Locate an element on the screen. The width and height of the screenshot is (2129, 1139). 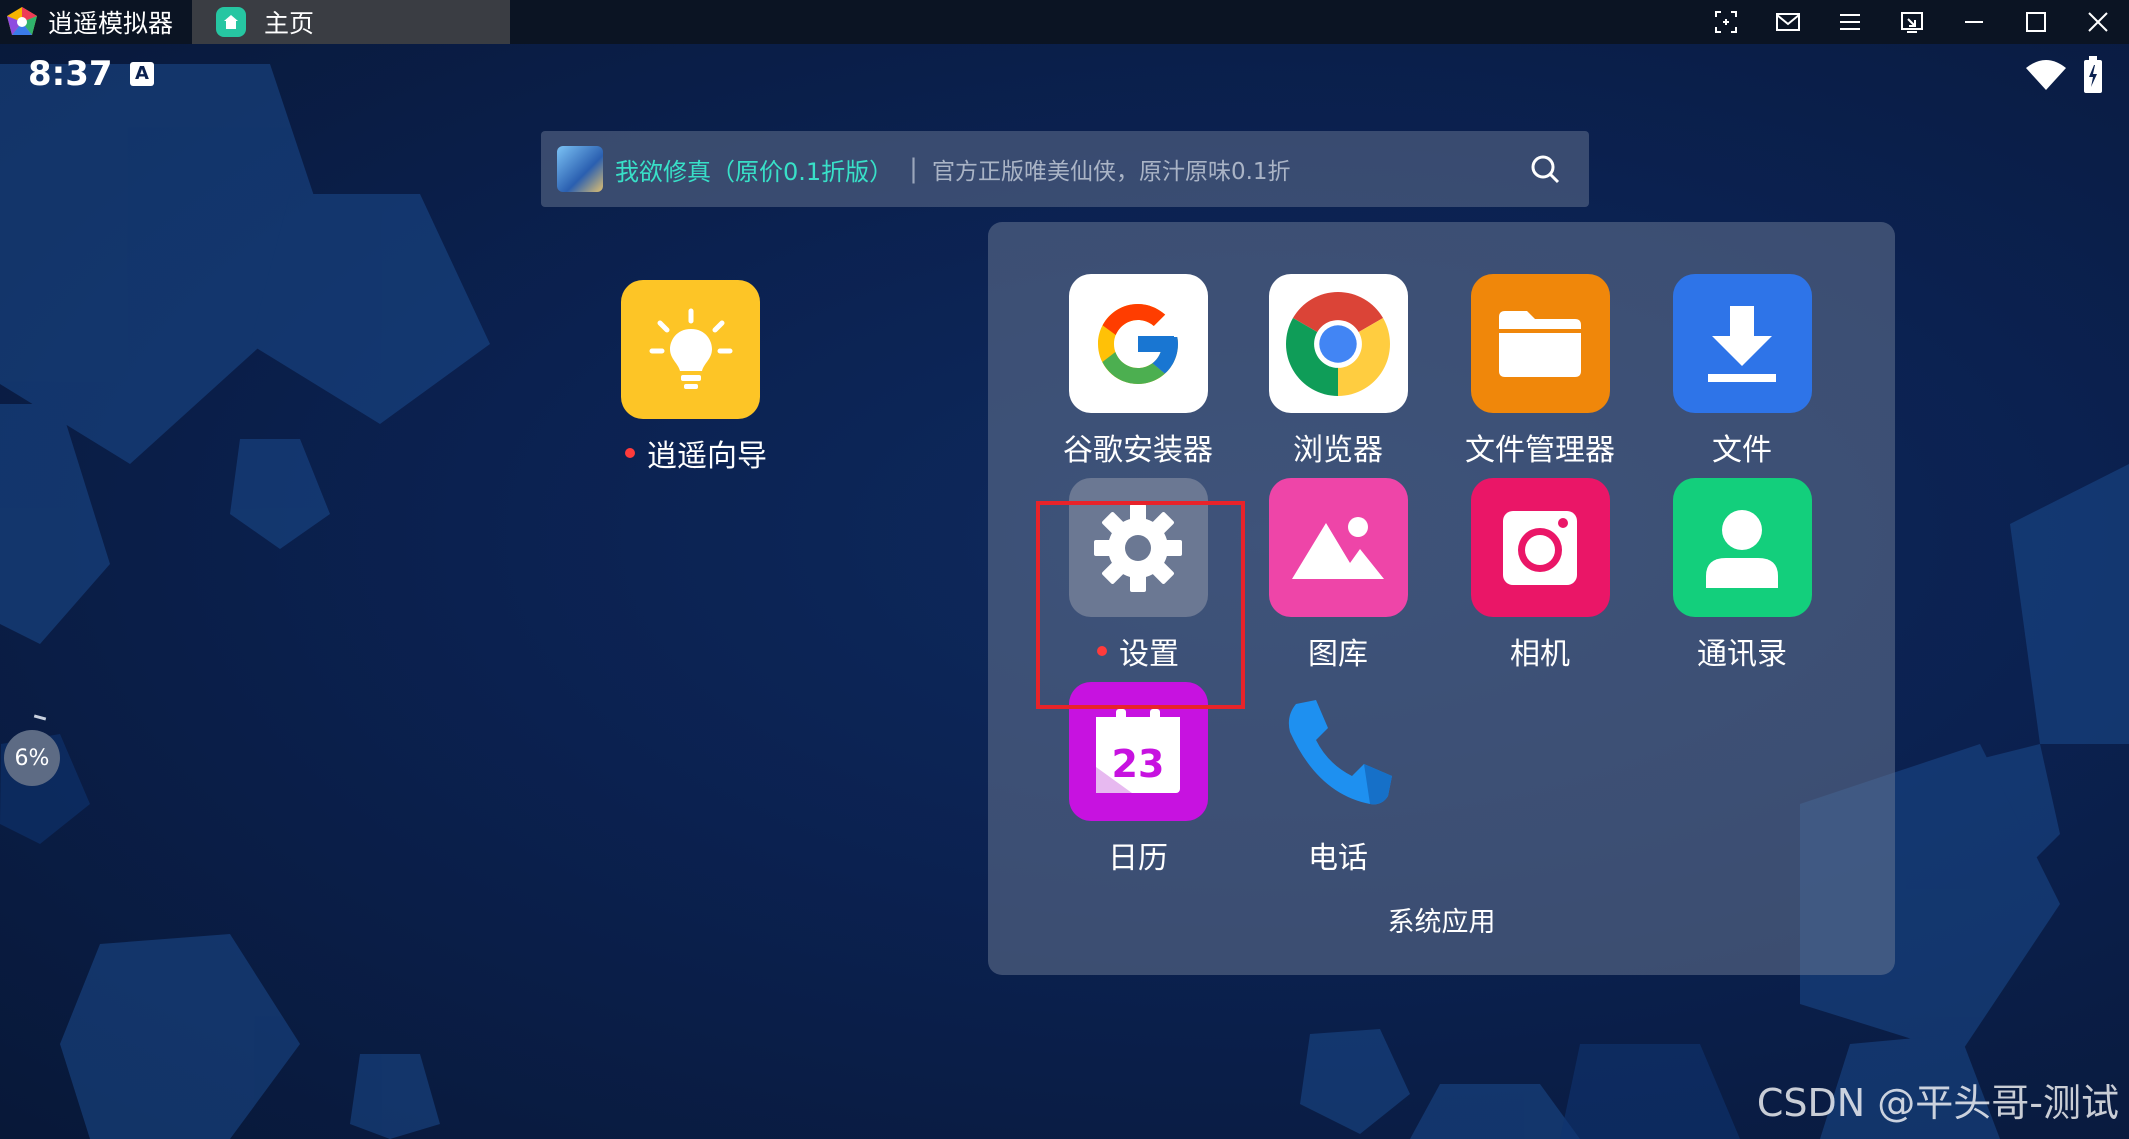
camera-tile is located at coordinates (1540, 547).